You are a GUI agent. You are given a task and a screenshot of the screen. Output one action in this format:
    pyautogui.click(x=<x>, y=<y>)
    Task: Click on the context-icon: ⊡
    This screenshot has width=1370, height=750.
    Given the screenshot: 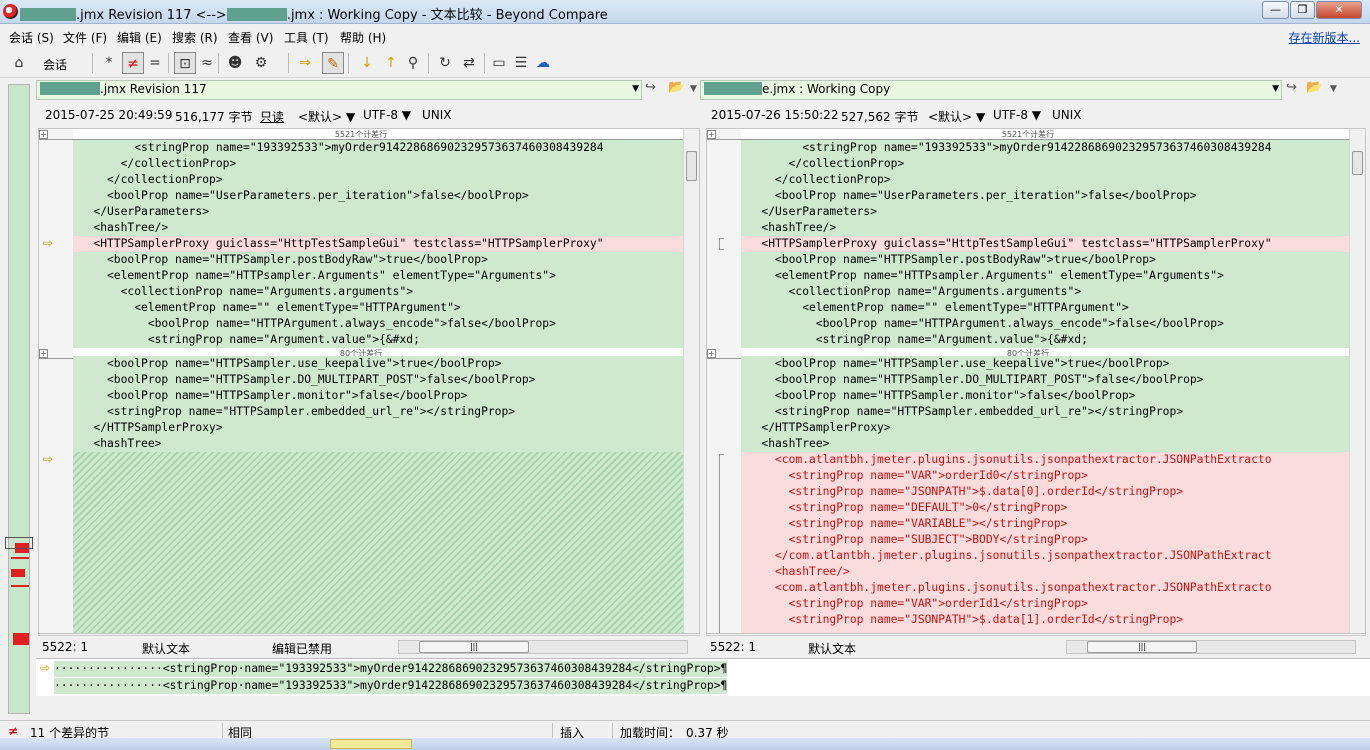 What is the action you would take?
    pyautogui.click(x=185, y=63)
    